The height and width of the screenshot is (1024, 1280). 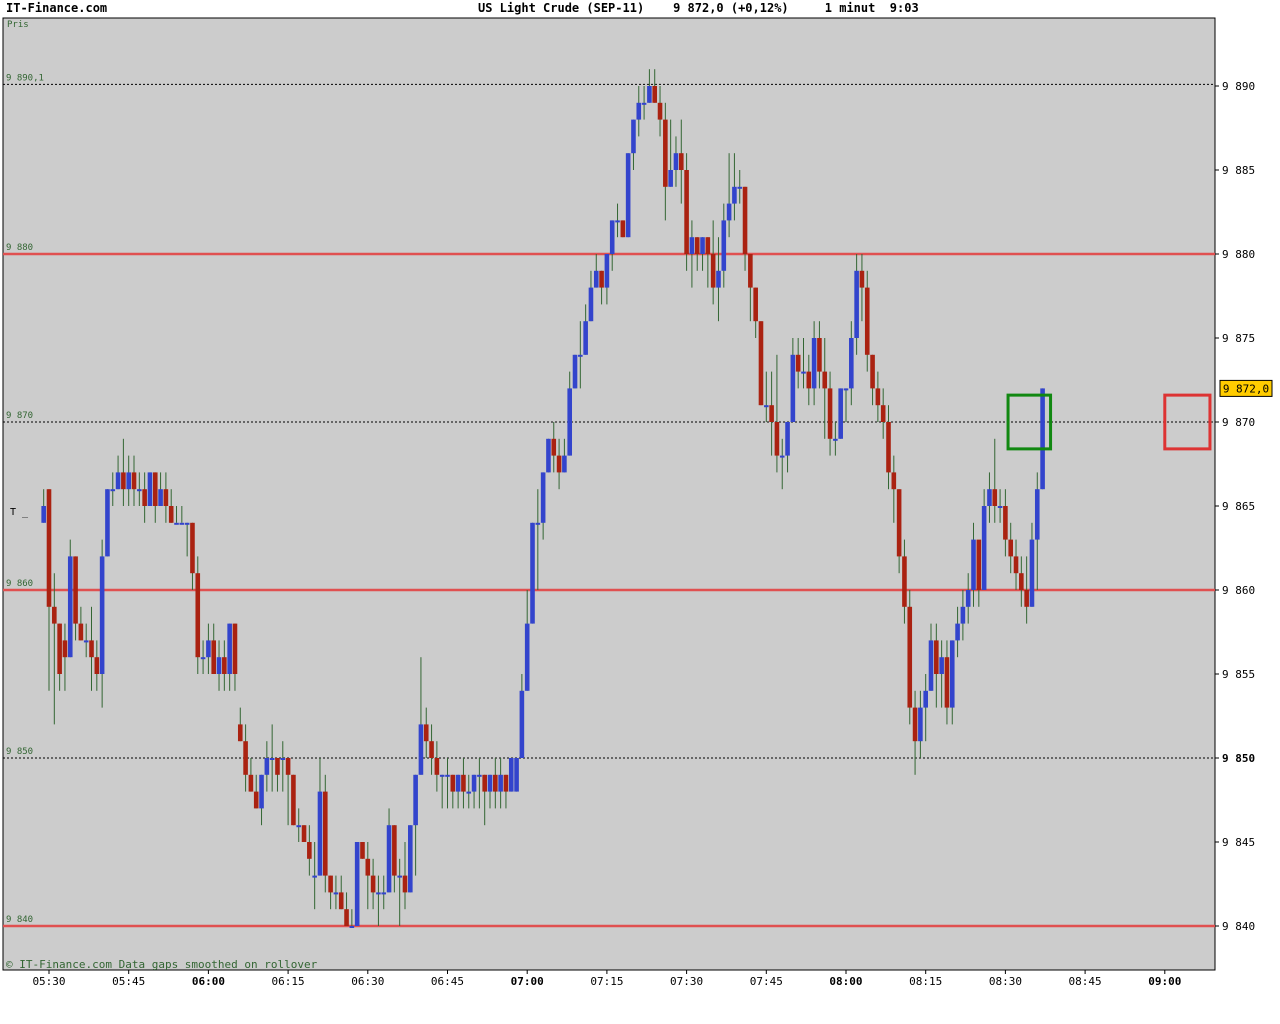 What do you see at coordinates (527, 981) in the screenshot?
I see `x-tick-label: 07:00` at bounding box center [527, 981].